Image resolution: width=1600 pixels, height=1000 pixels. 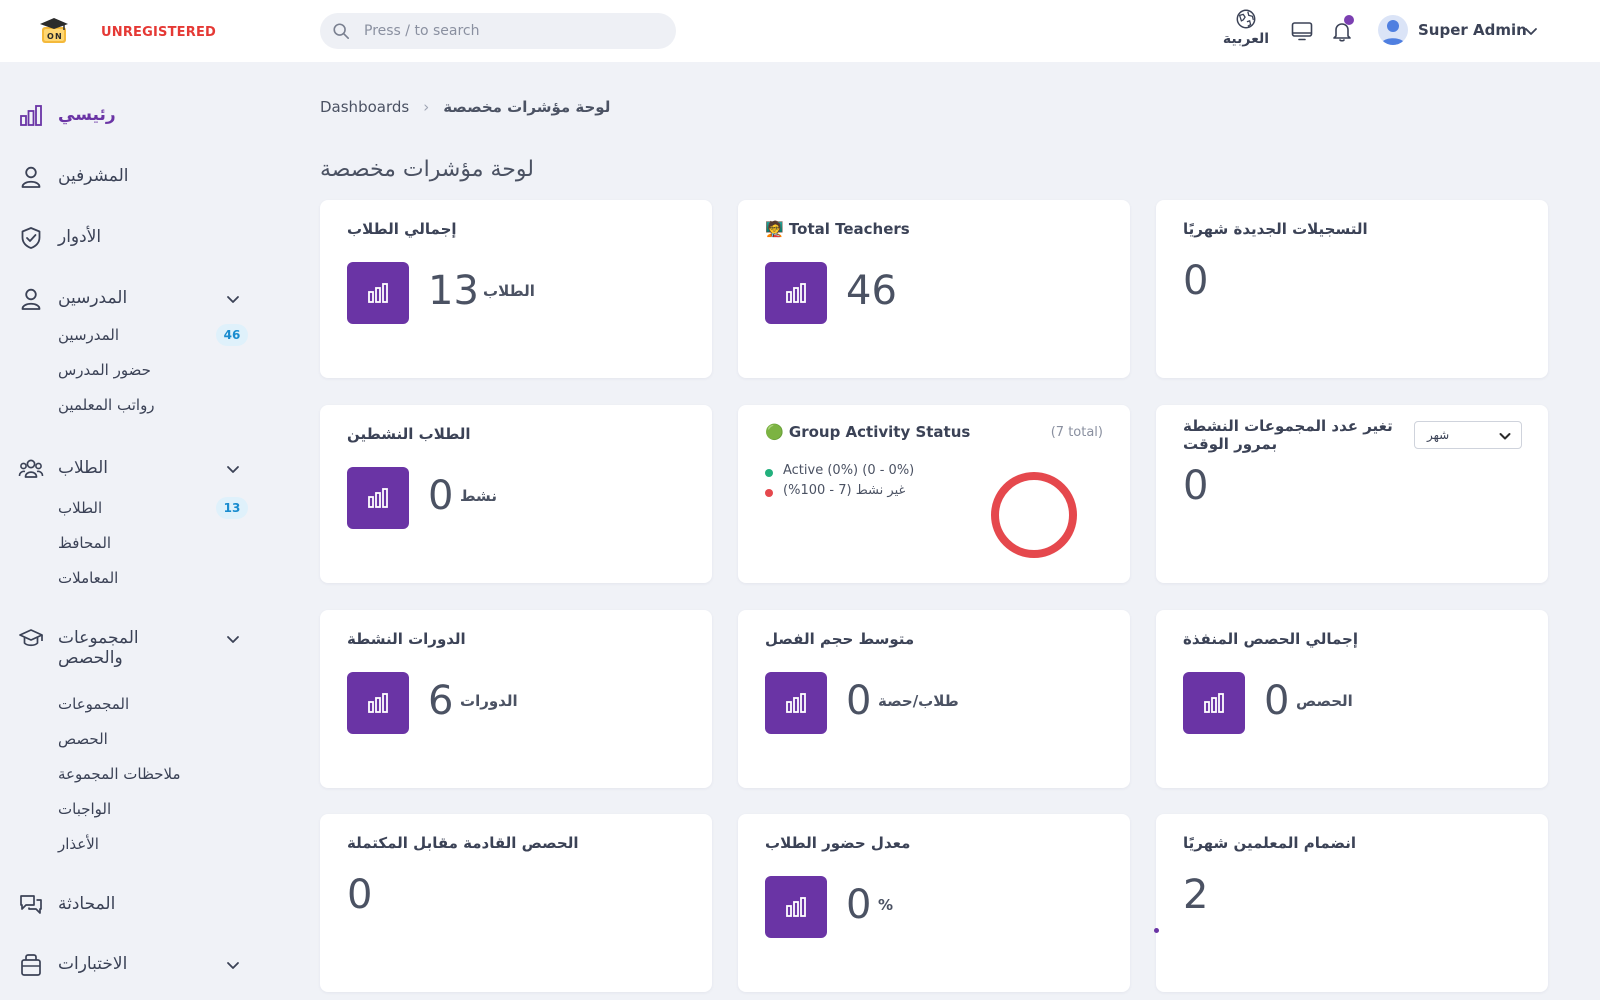 What do you see at coordinates (1156, 930) in the screenshot?
I see `sparkline-point` at bounding box center [1156, 930].